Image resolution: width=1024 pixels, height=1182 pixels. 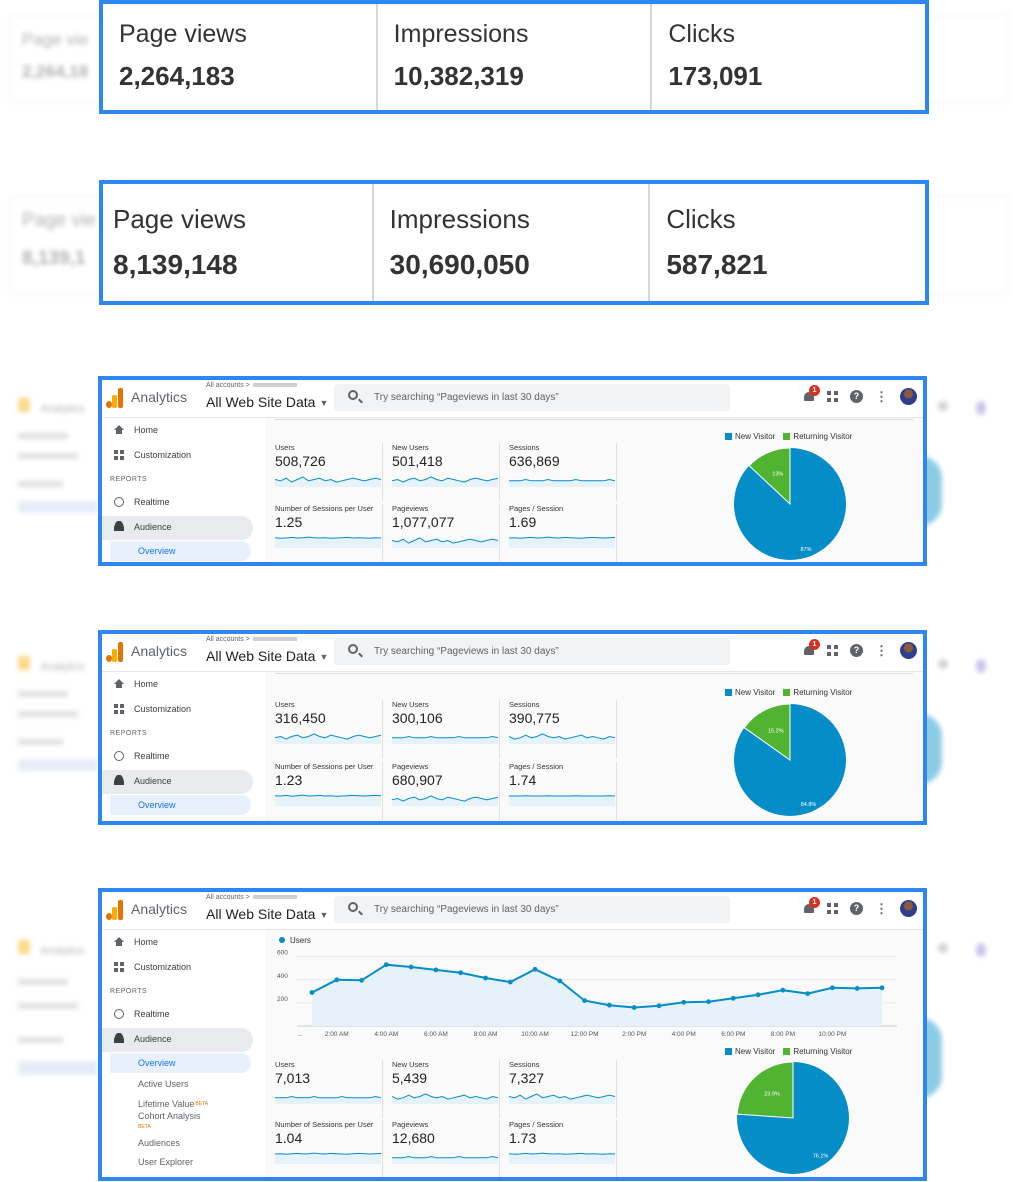 What do you see at coordinates (446, 729) in the screenshot?
I see `metric-tile: New Users 300,106` at bounding box center [446, 729].